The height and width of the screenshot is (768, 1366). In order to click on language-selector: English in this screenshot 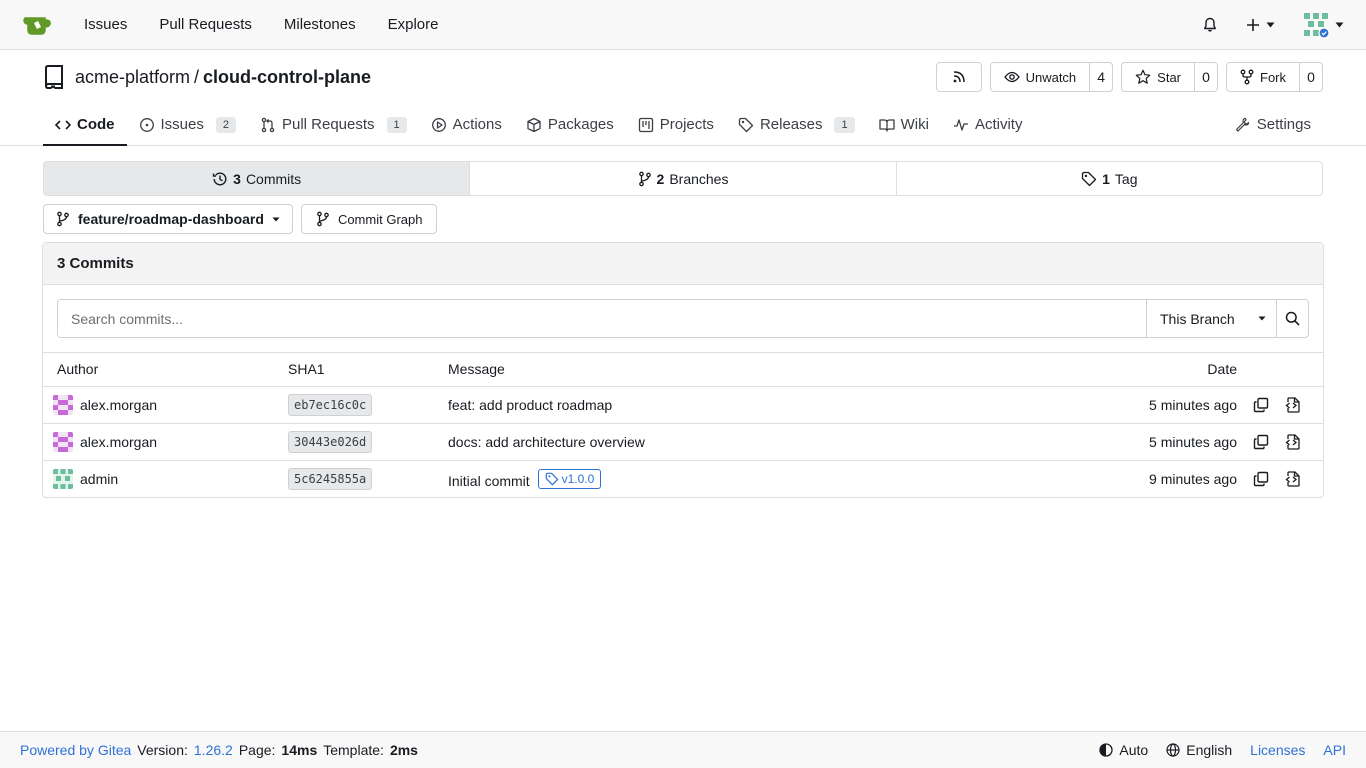, I will do `click(1199, 750)`.